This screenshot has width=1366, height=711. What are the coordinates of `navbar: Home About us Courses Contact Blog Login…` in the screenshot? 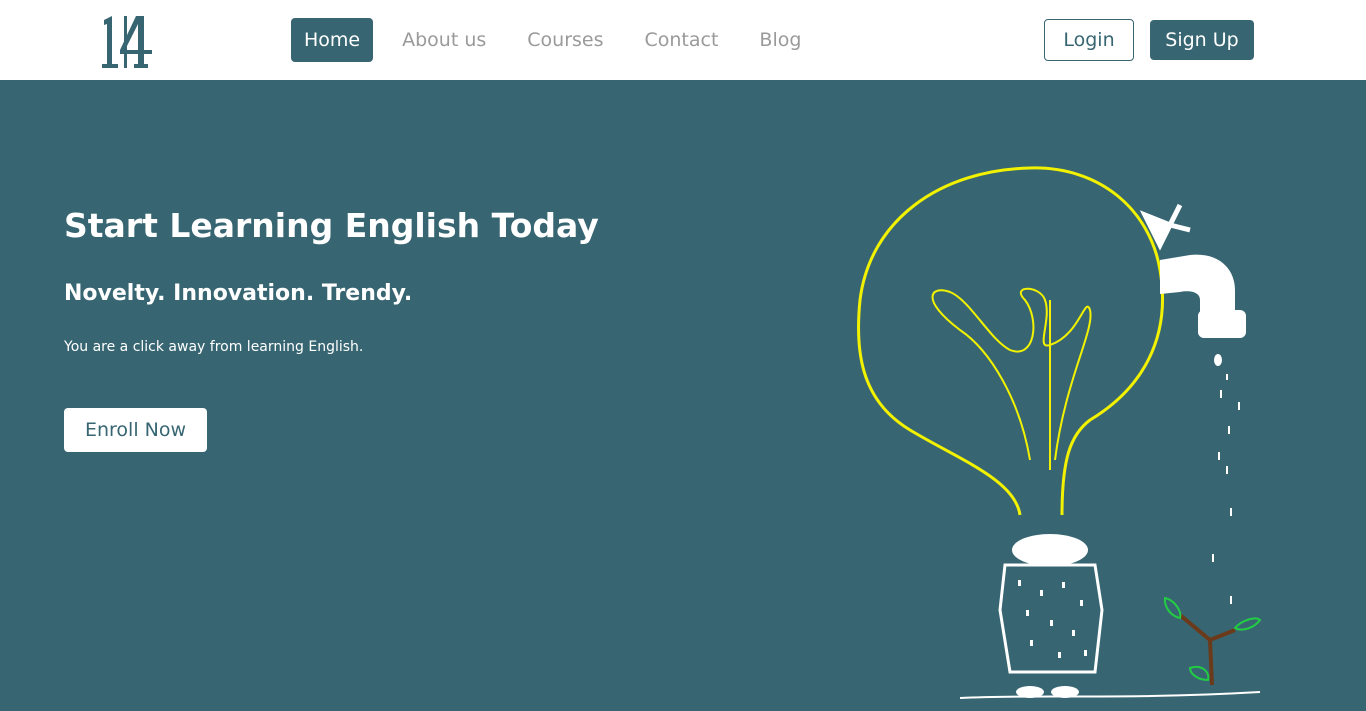 It's located at (683, 40).